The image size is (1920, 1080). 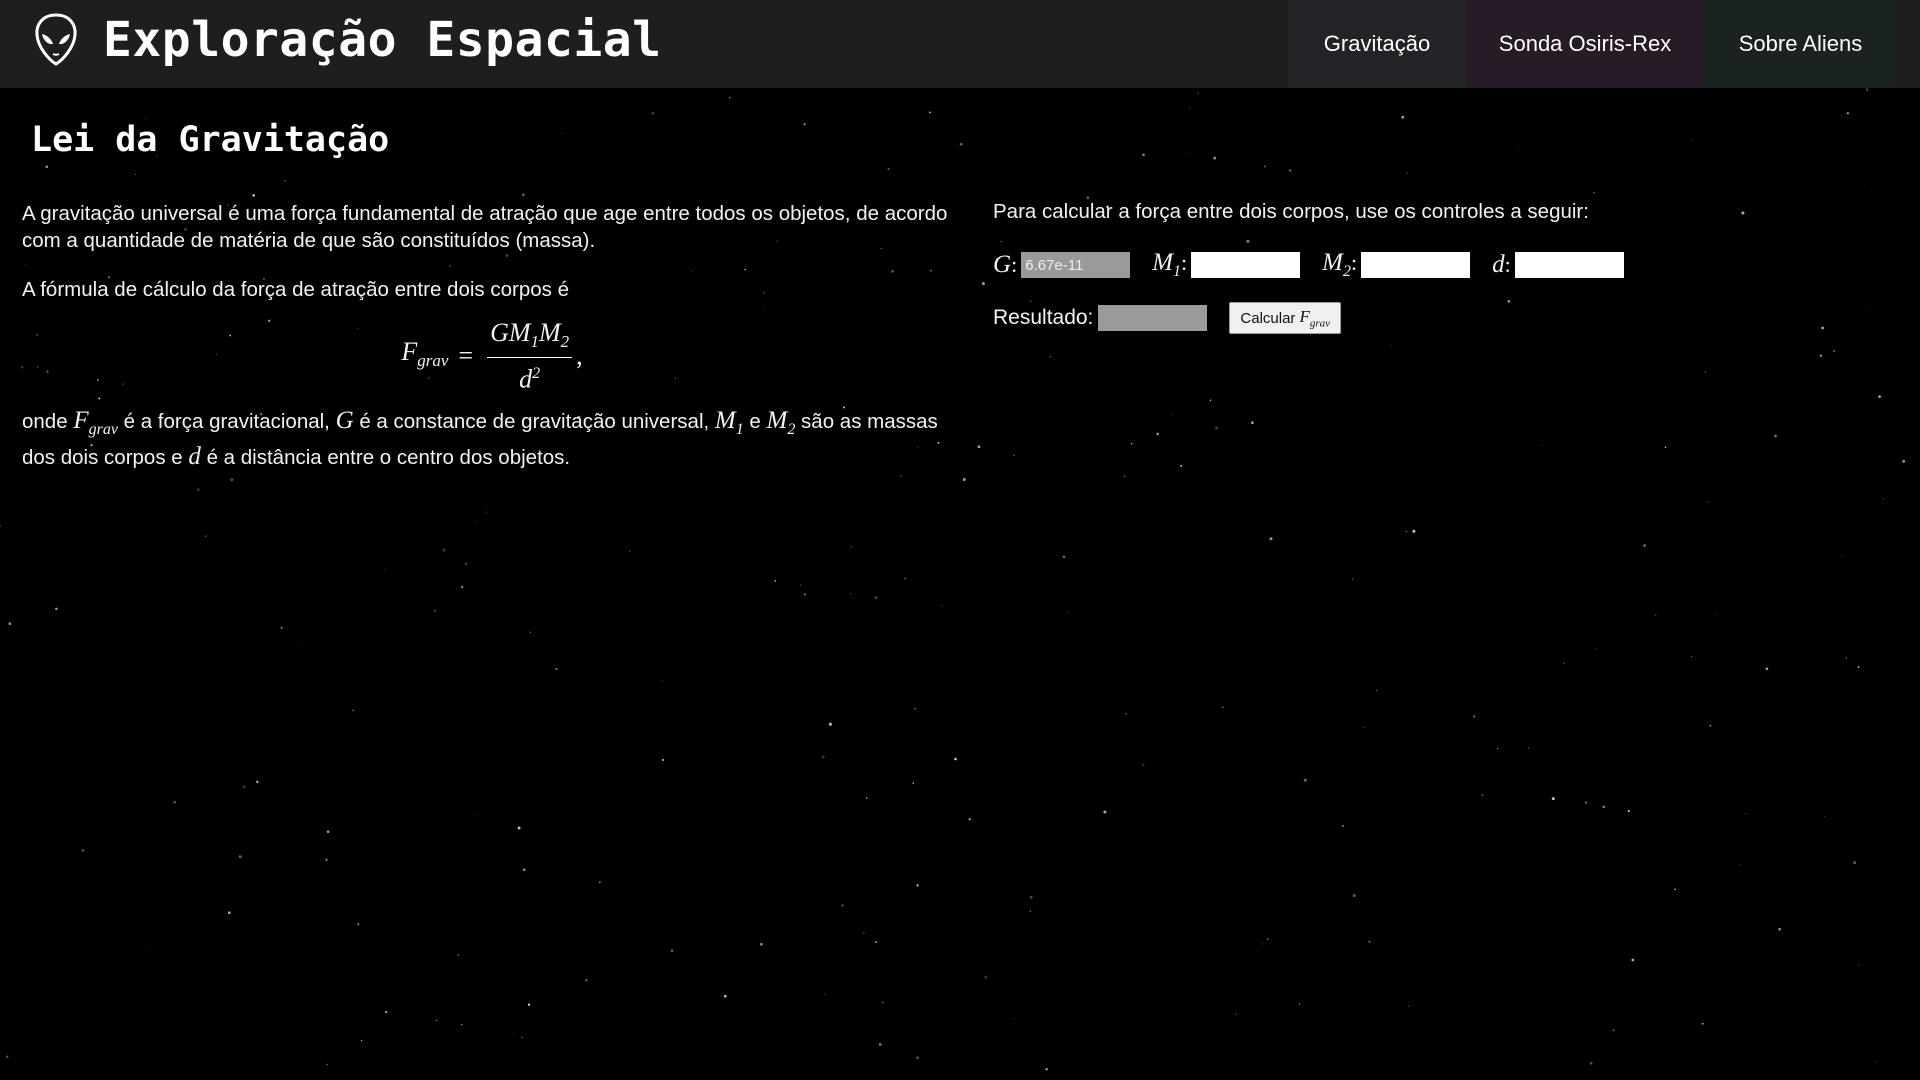 I want to click on gravitation-formula: Fgrav = GM1M2 d2 ,, so click(x=492, y=356).